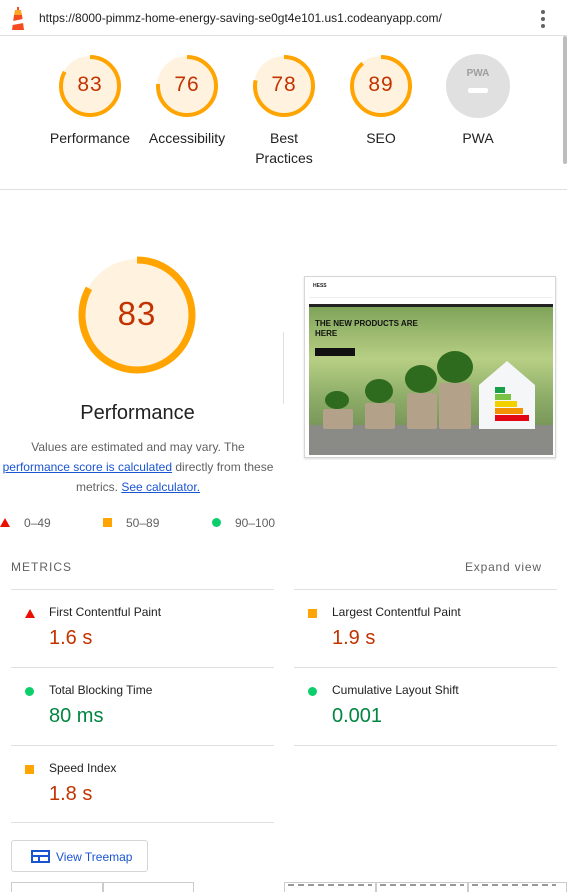 Image resolution: width=567 pixels, height=892 pixels. Describe the element at coordinates (478, 86) in the screenshot. I see `pwa-badge-icon: PWA` at that location.